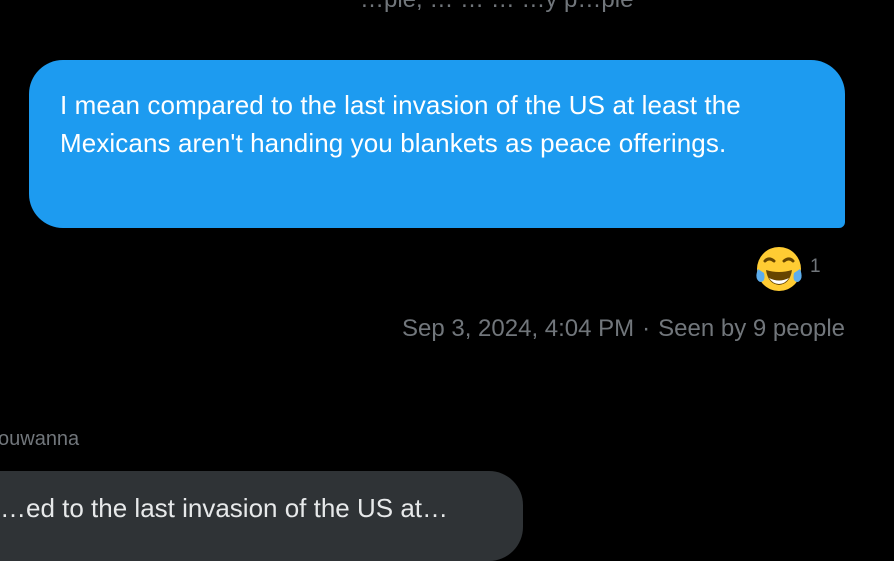  Describe the element at coordinates (518, 328) in the screenshot. I see `message-timestamp: Sep 3, 2024, 4:04 PM` at that location.